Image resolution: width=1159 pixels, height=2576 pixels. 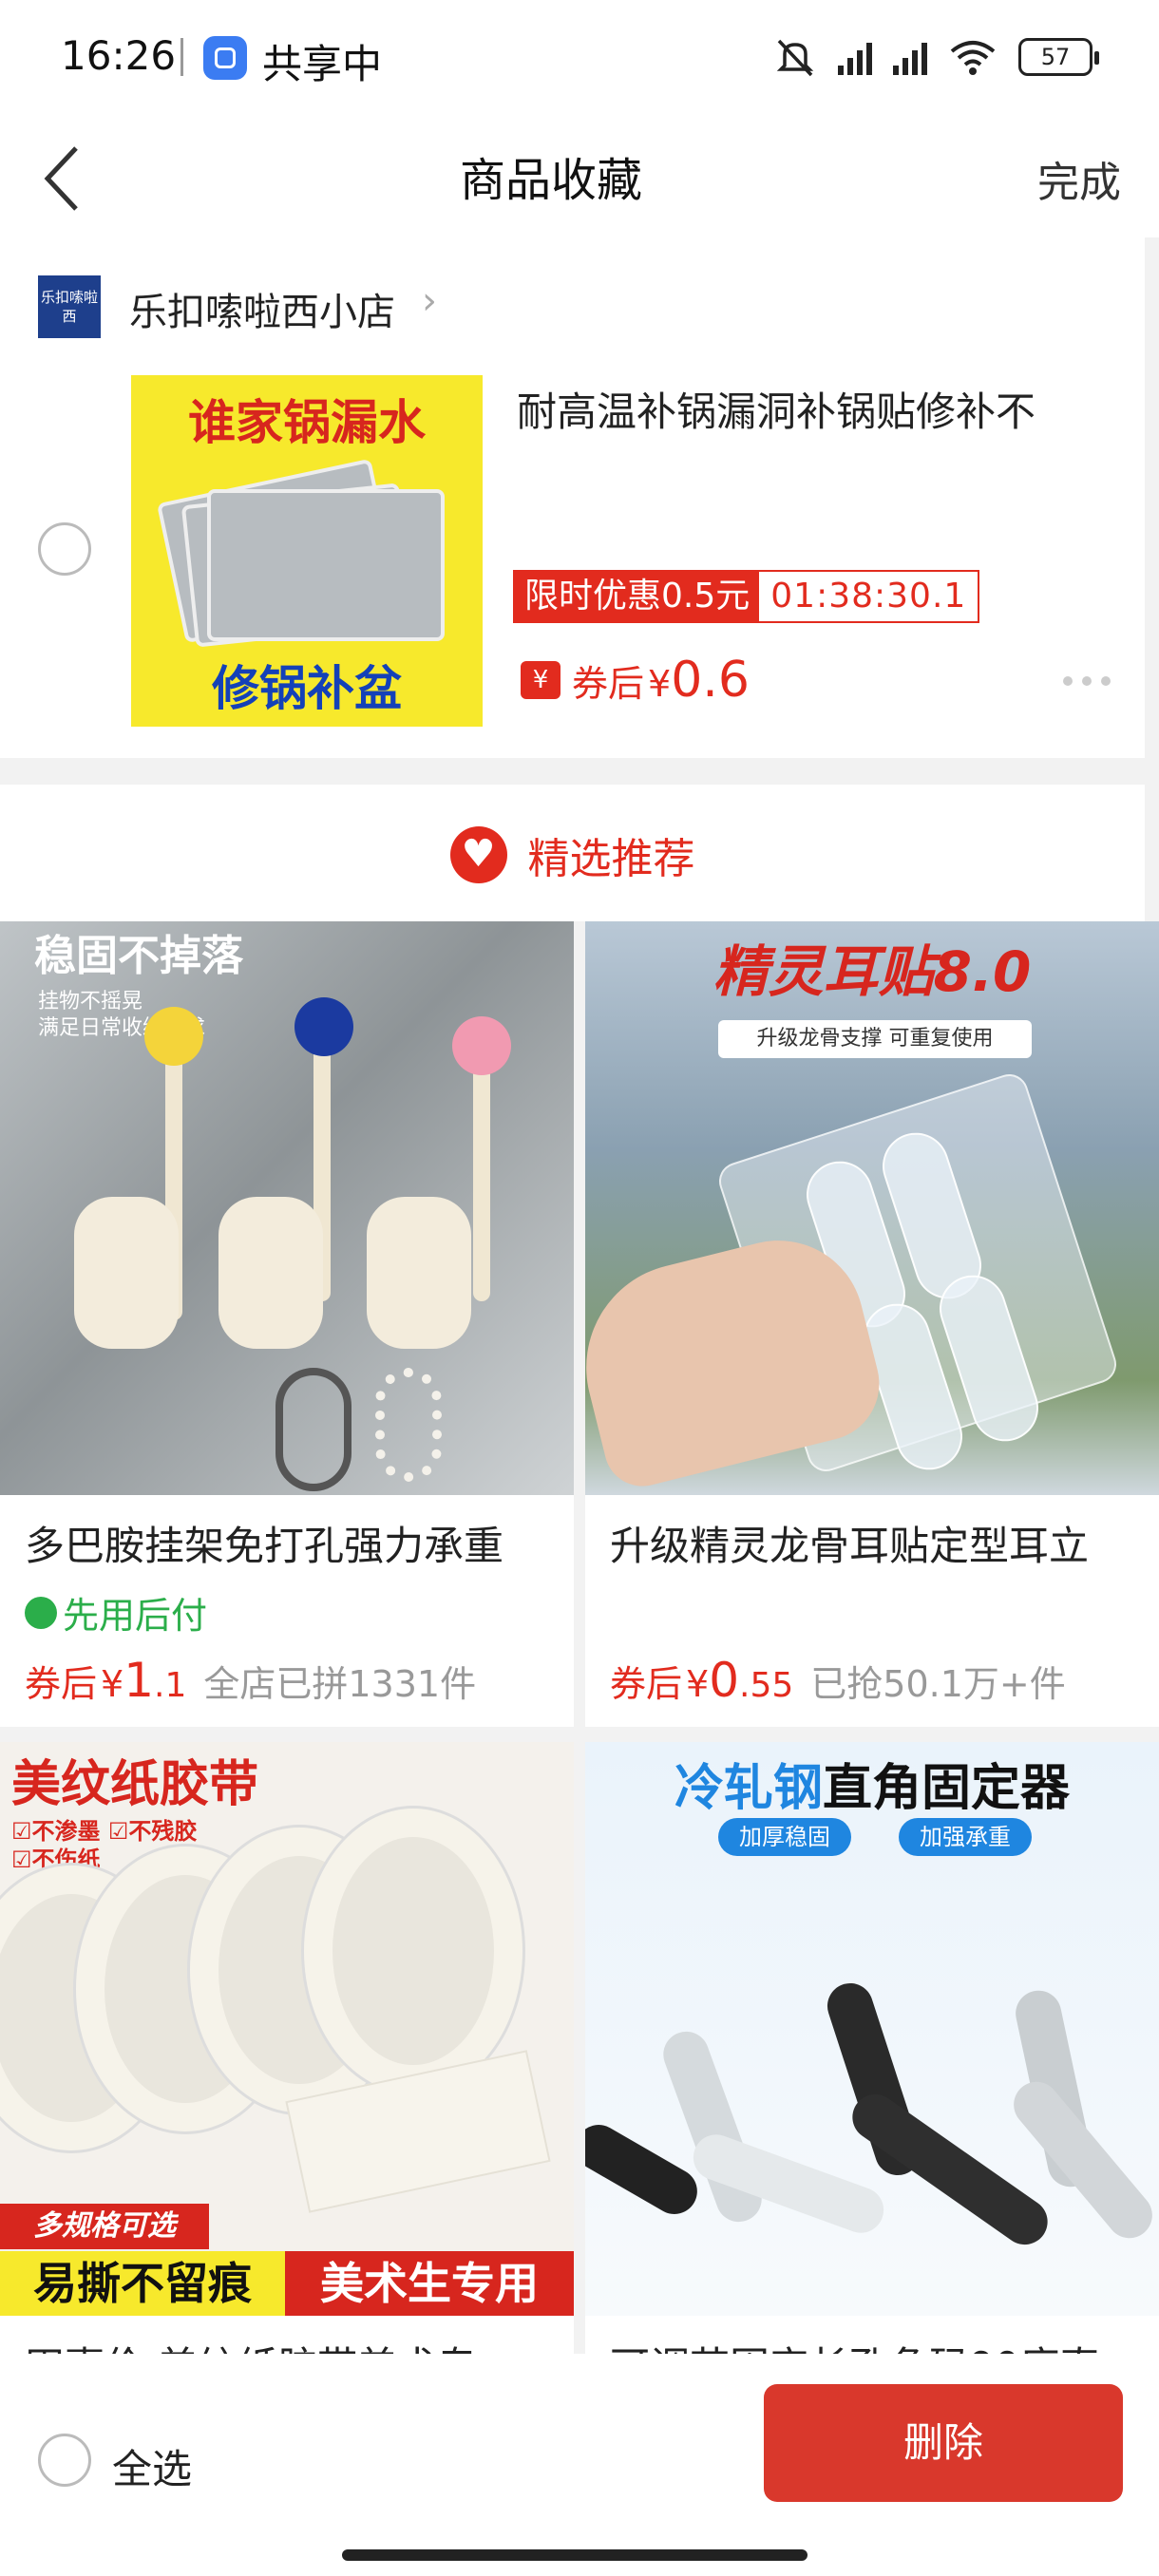 What do you see at coordinates (104, 2226) in the screenshot?
I see `image-badge: 多规格可选` at bounding box center [104, 2226].